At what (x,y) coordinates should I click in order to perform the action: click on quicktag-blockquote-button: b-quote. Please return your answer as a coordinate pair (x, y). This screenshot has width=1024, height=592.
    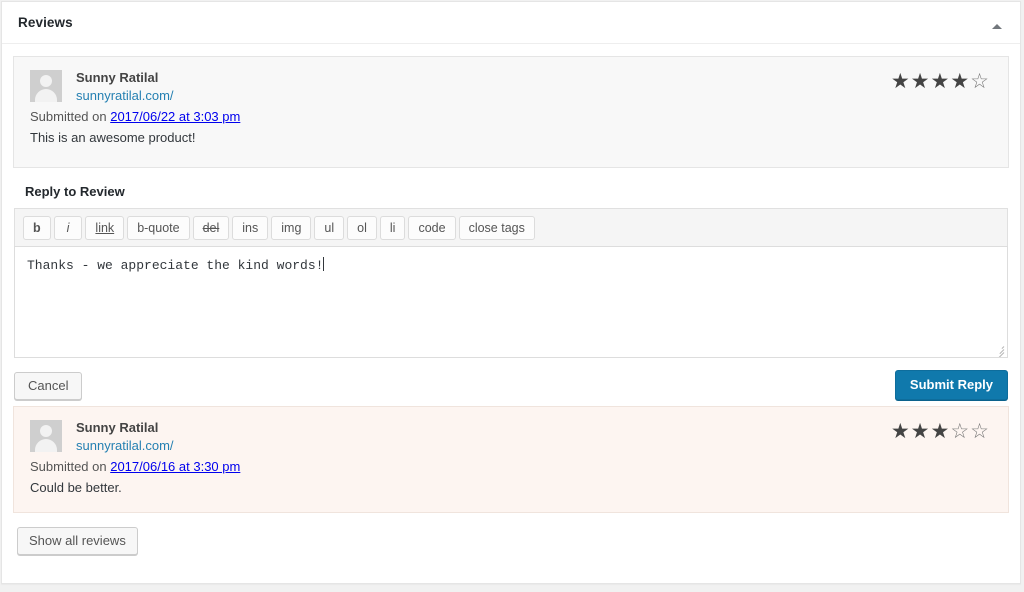
    Looking at the image, I should click on (158, 228).